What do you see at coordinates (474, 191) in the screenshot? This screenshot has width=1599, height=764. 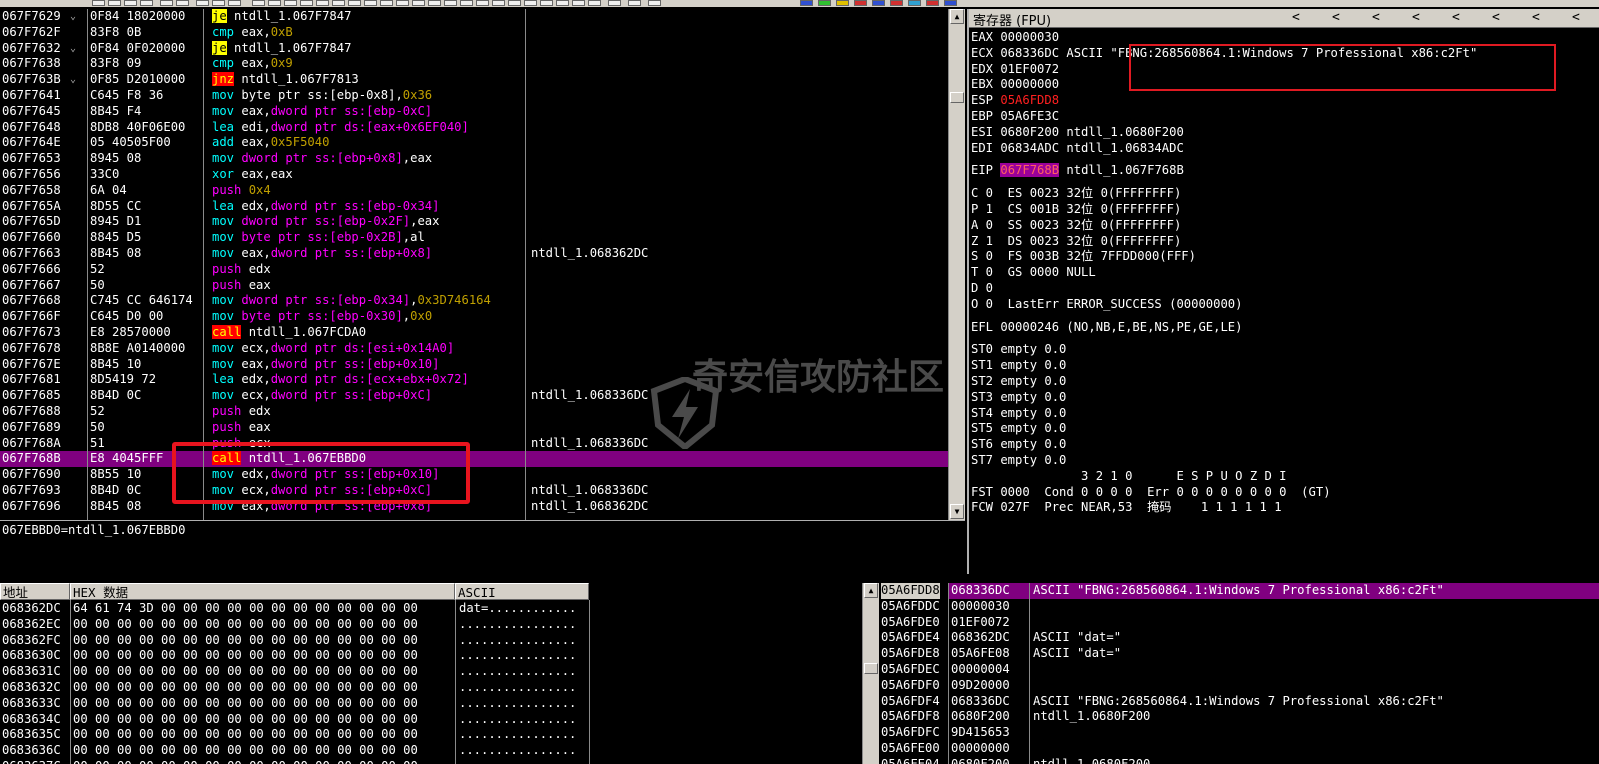 I see `disasm-row: 067F7658 6A 04 push 0x4` at bounding box center [474, 191].